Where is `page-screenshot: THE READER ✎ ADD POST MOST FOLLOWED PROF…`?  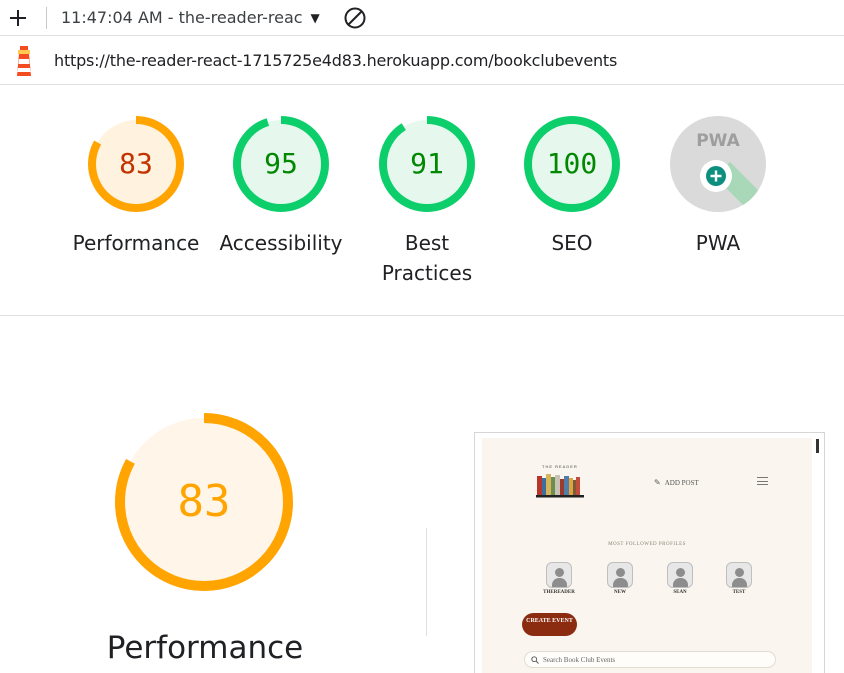 page-screenshot: THE READER ✎ ADD POST MOST FOLLOWED PROF… is located at coordinates (649, 552).